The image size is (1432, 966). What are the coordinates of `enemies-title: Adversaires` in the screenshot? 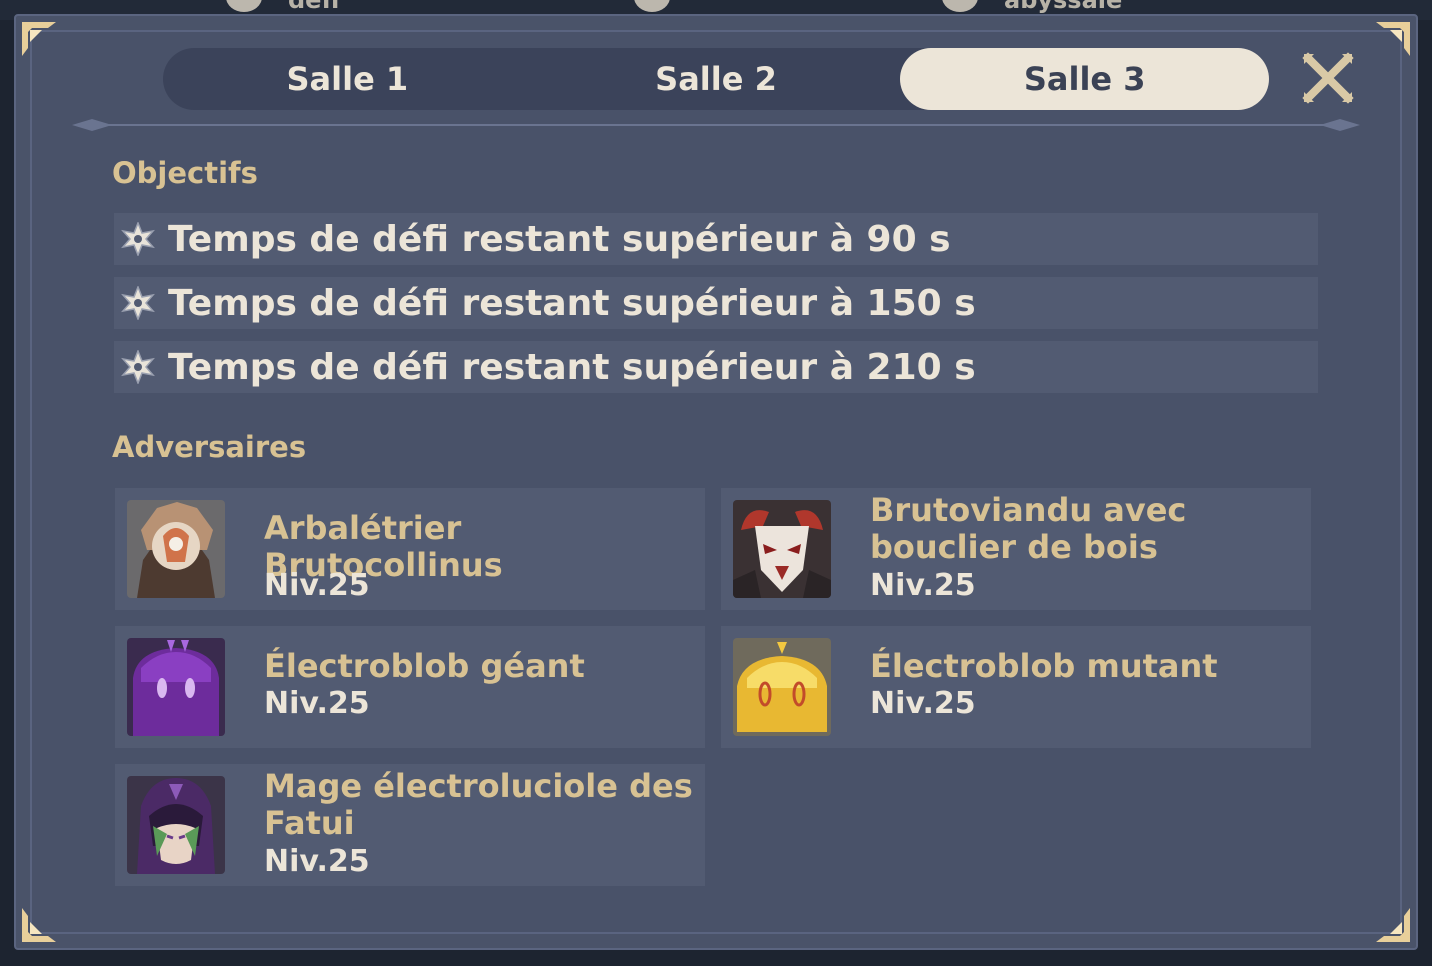 It's located at (209, 447).